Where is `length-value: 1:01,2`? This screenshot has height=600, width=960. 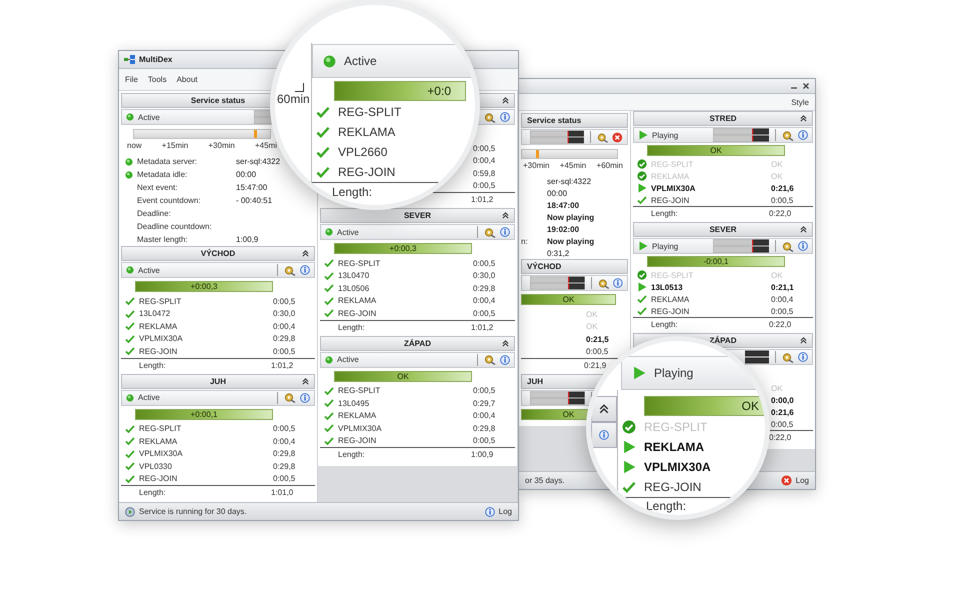
length-value: 1:01,2 is located at coordinates (482, 199).